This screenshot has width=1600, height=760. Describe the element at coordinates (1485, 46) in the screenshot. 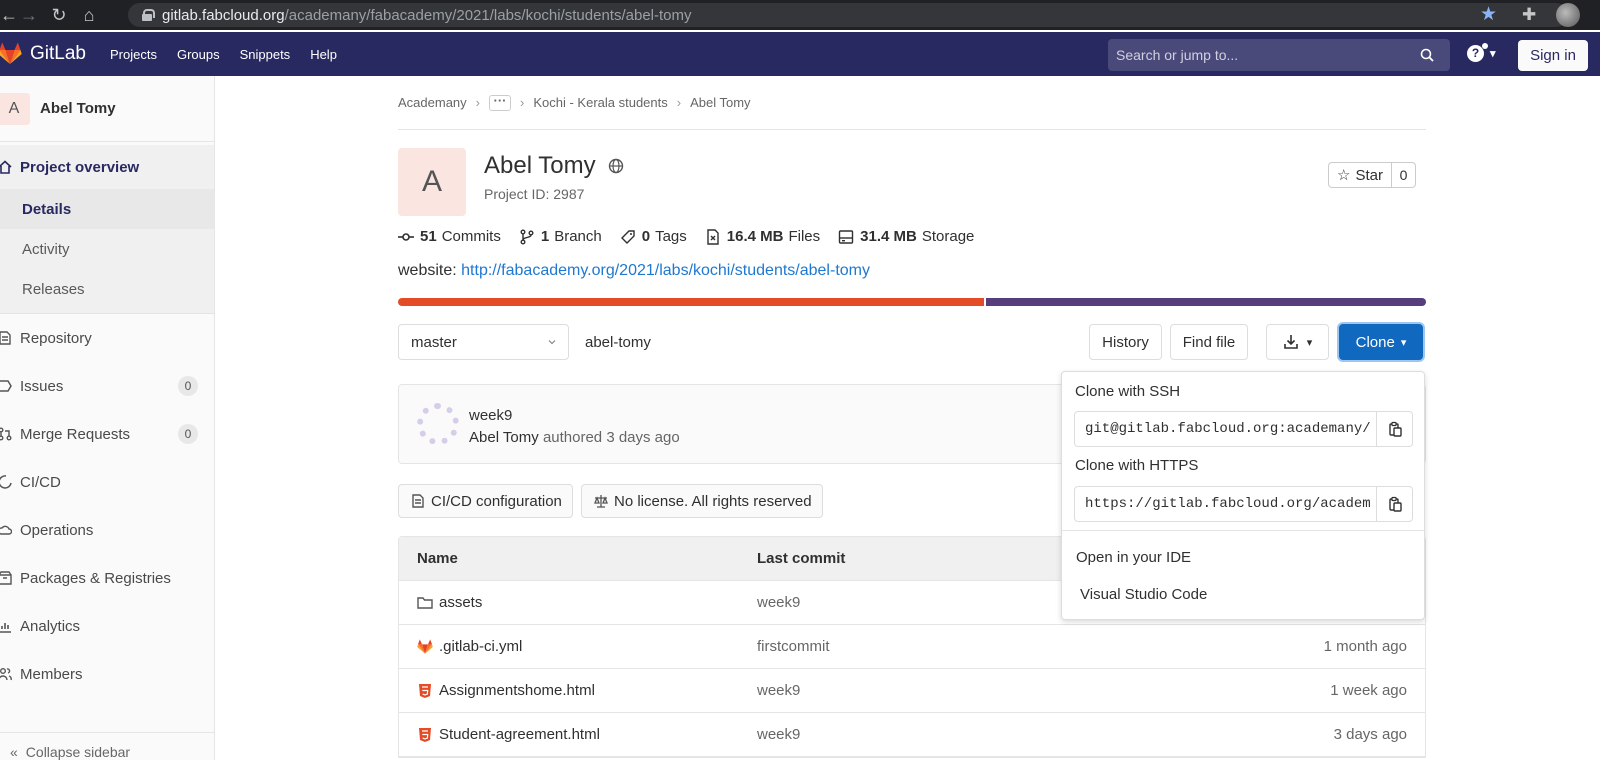

I see `notification-dot` at that location.